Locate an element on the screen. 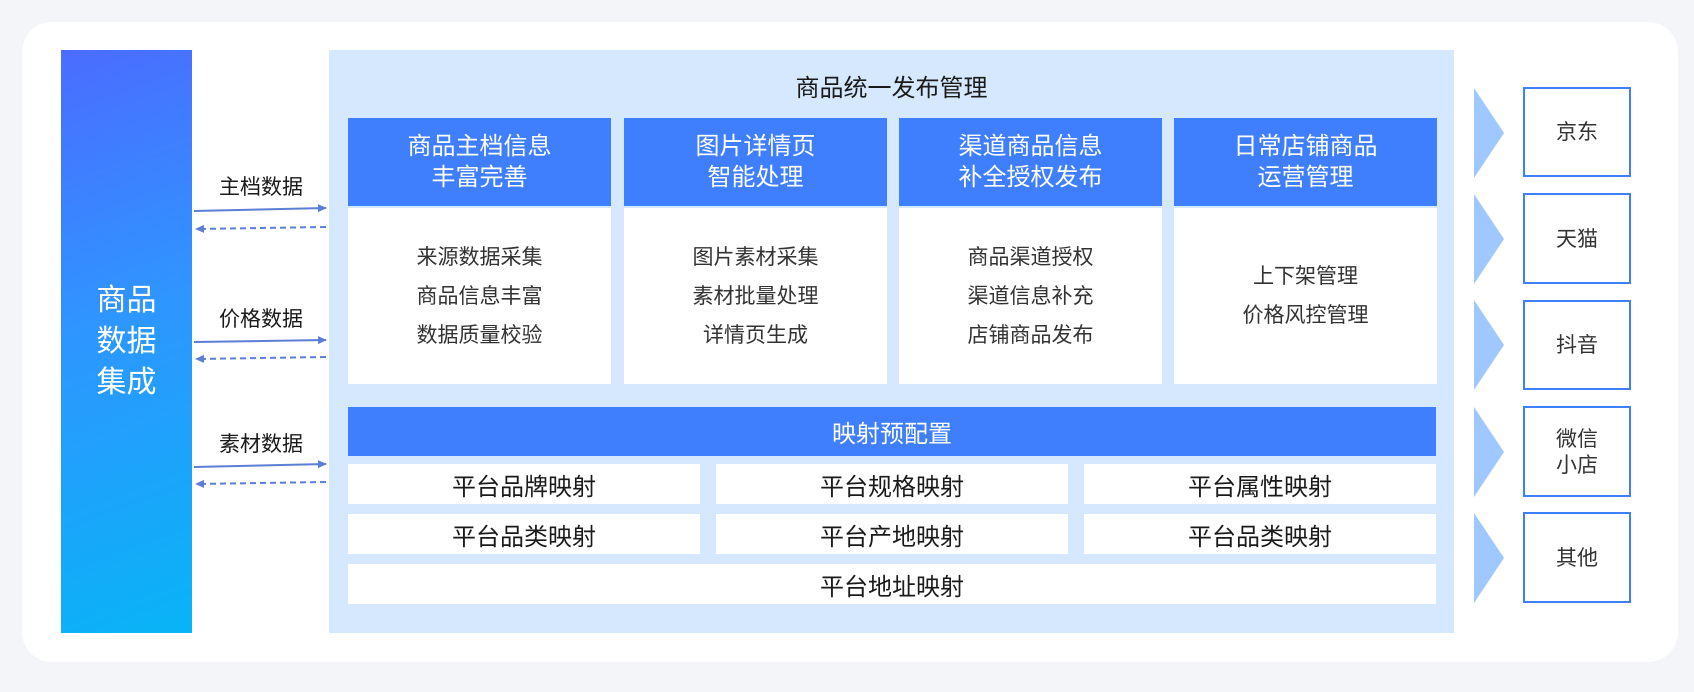  mapping-cell-attribute: 平台属性映射 is located at coordinates (1260, 484).